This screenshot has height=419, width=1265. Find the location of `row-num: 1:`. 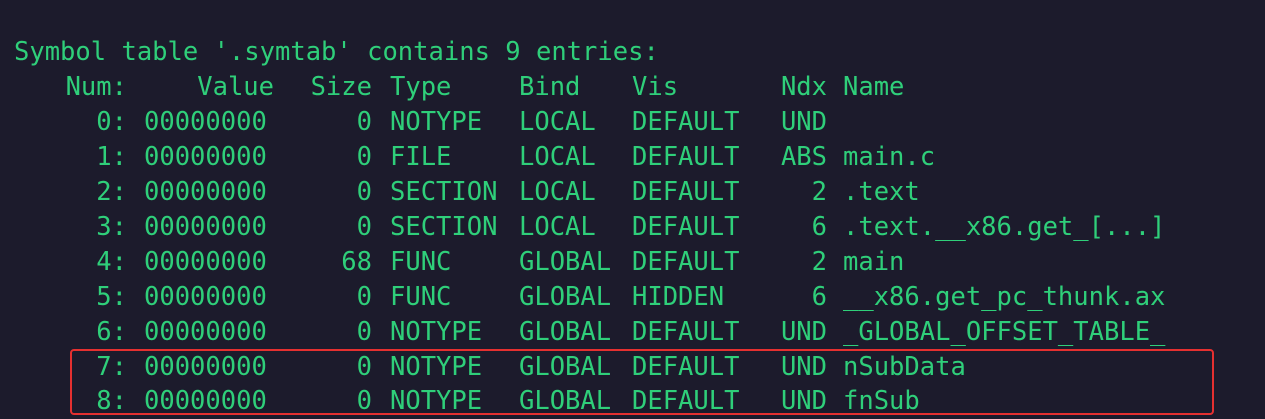

row-num: 1: is located at coordinates (111, 157).